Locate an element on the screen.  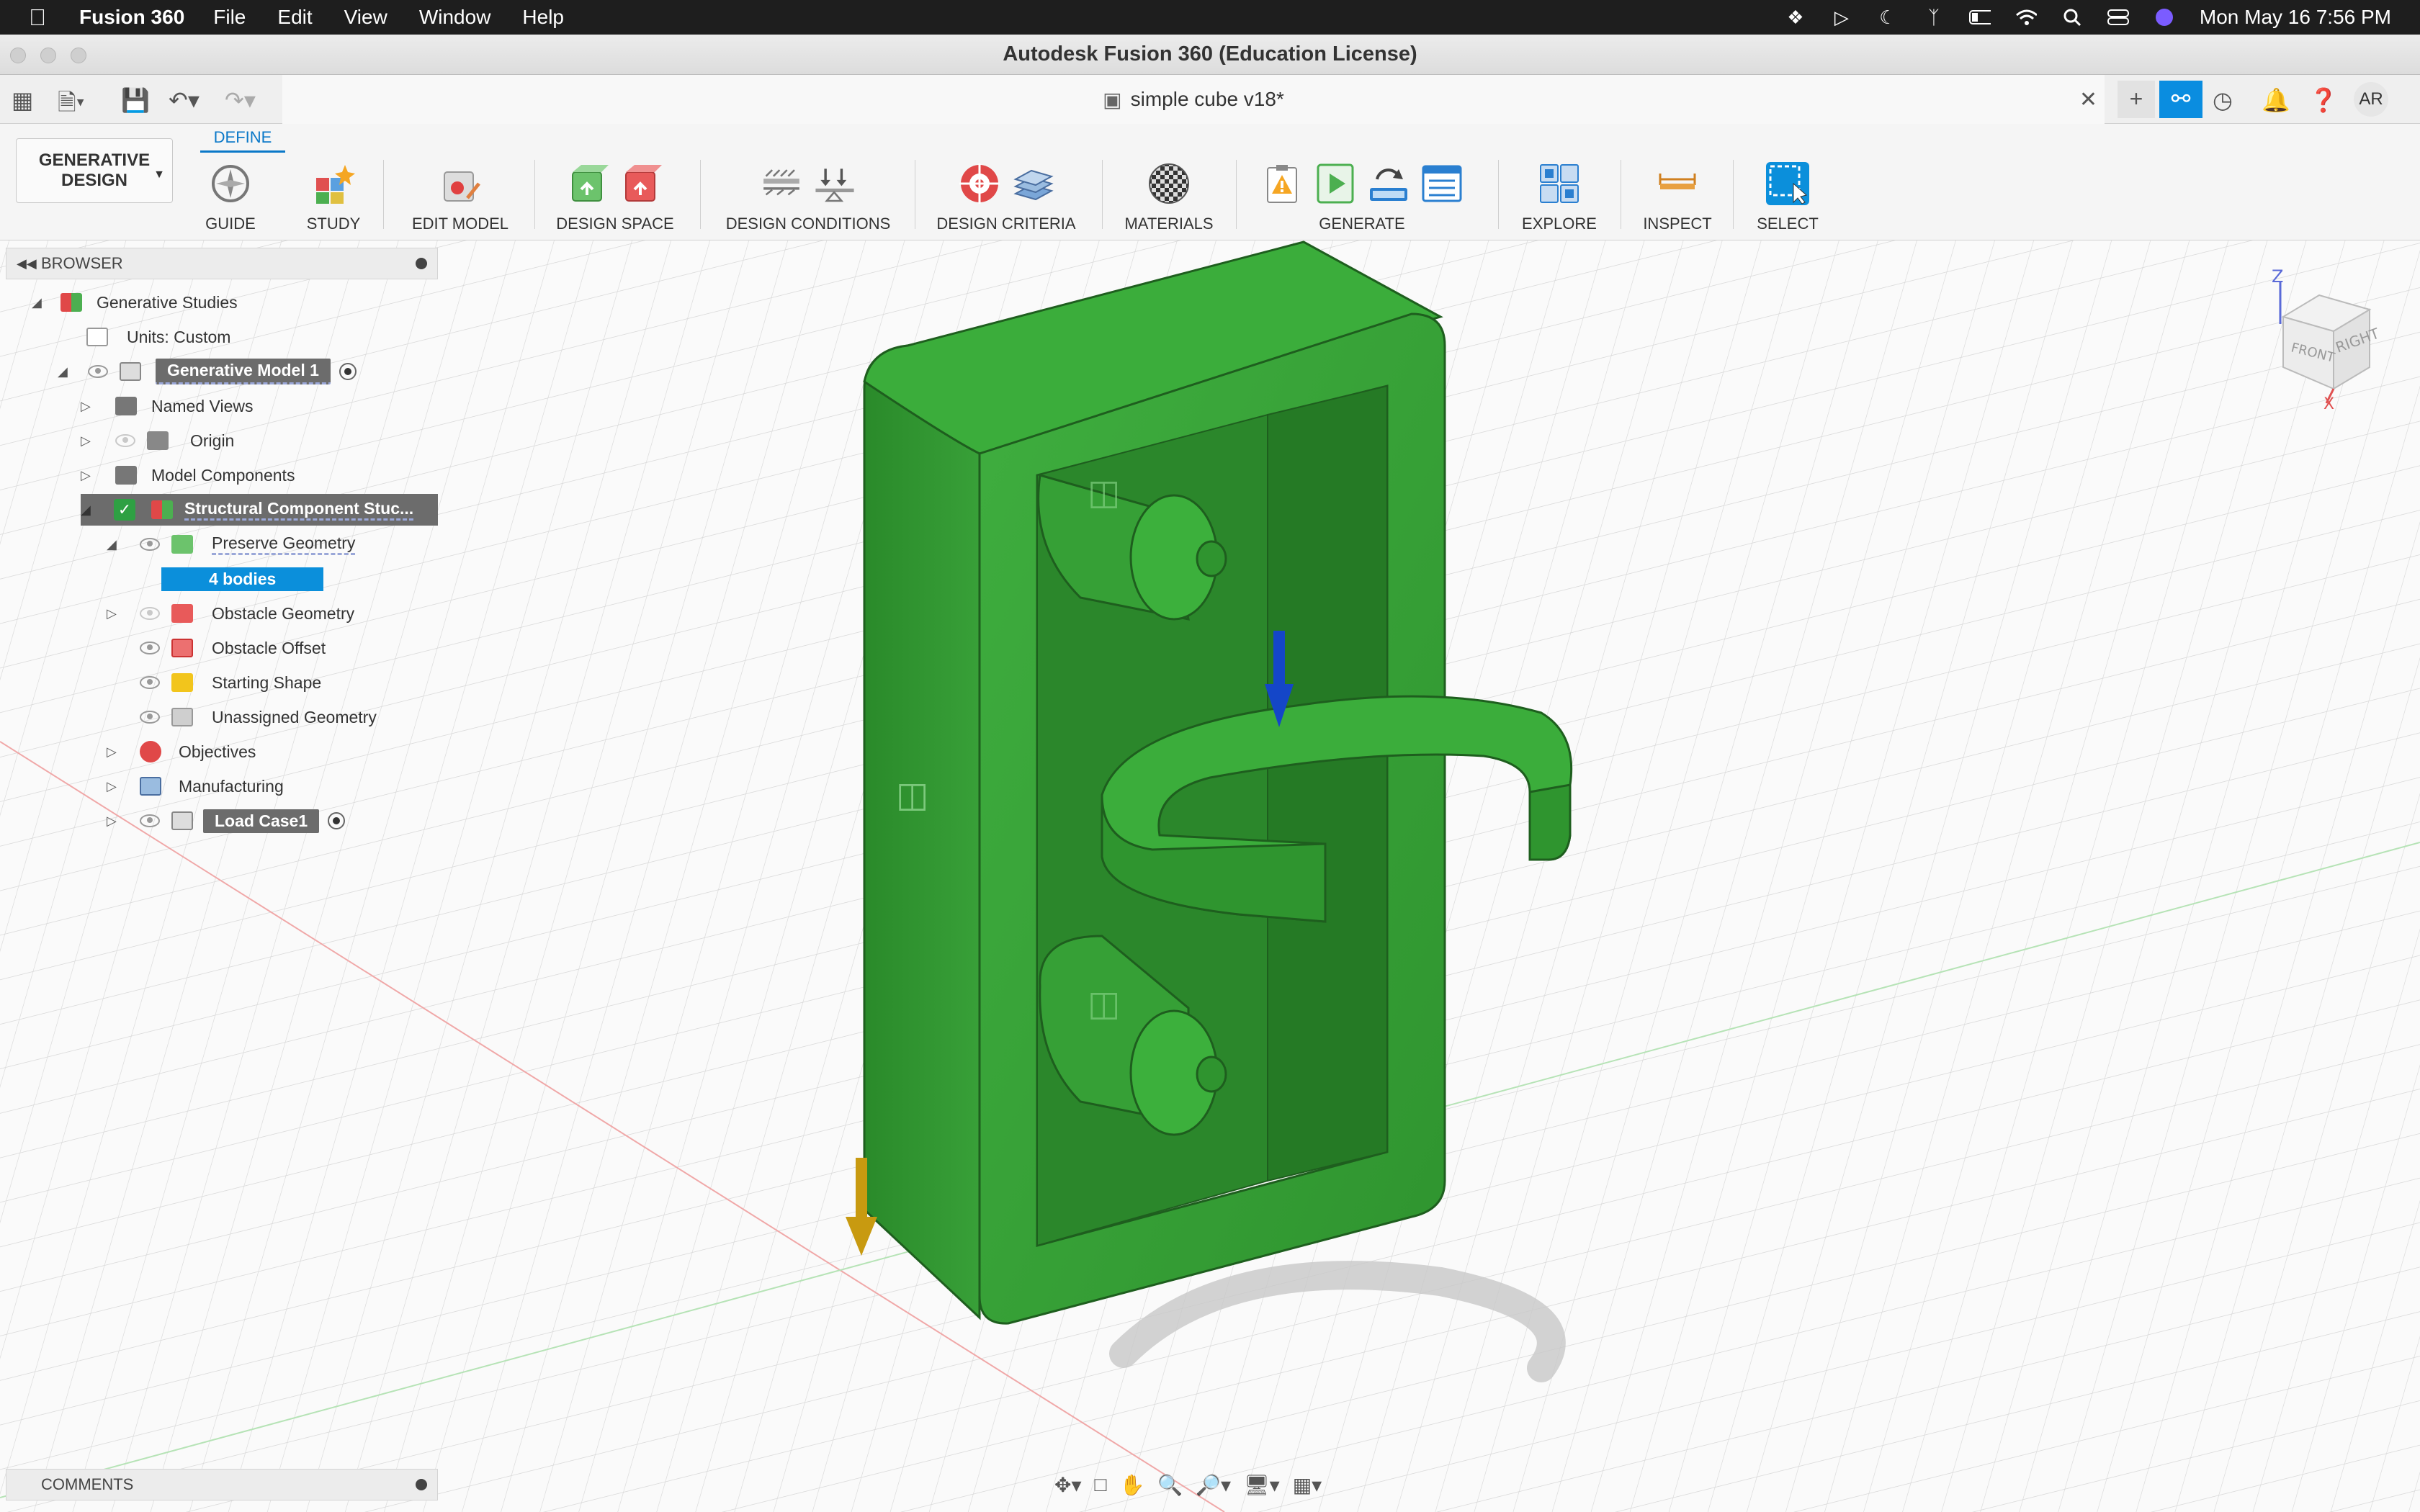
data-panel-icon: ⚯ is located at coordinates (2180, 99).